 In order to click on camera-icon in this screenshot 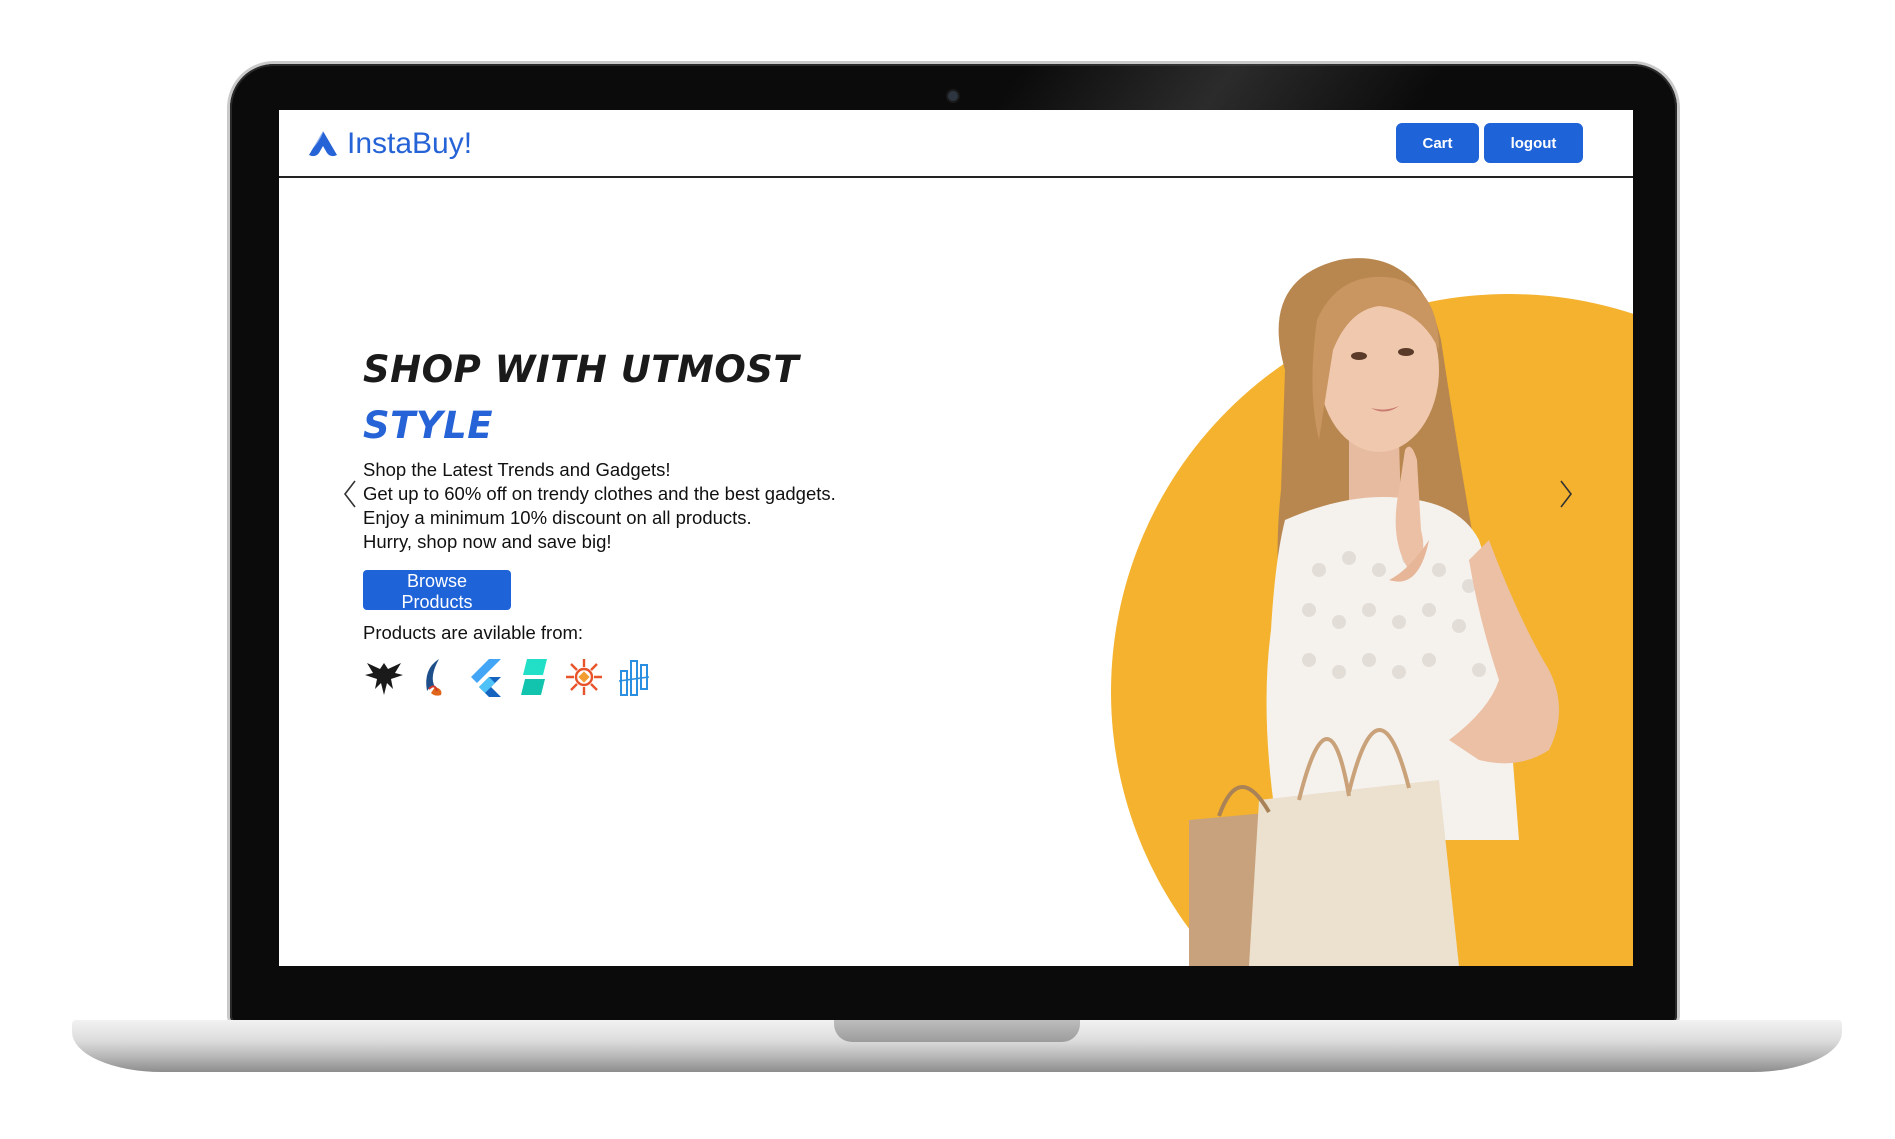, I will do `click(953, 96)`.